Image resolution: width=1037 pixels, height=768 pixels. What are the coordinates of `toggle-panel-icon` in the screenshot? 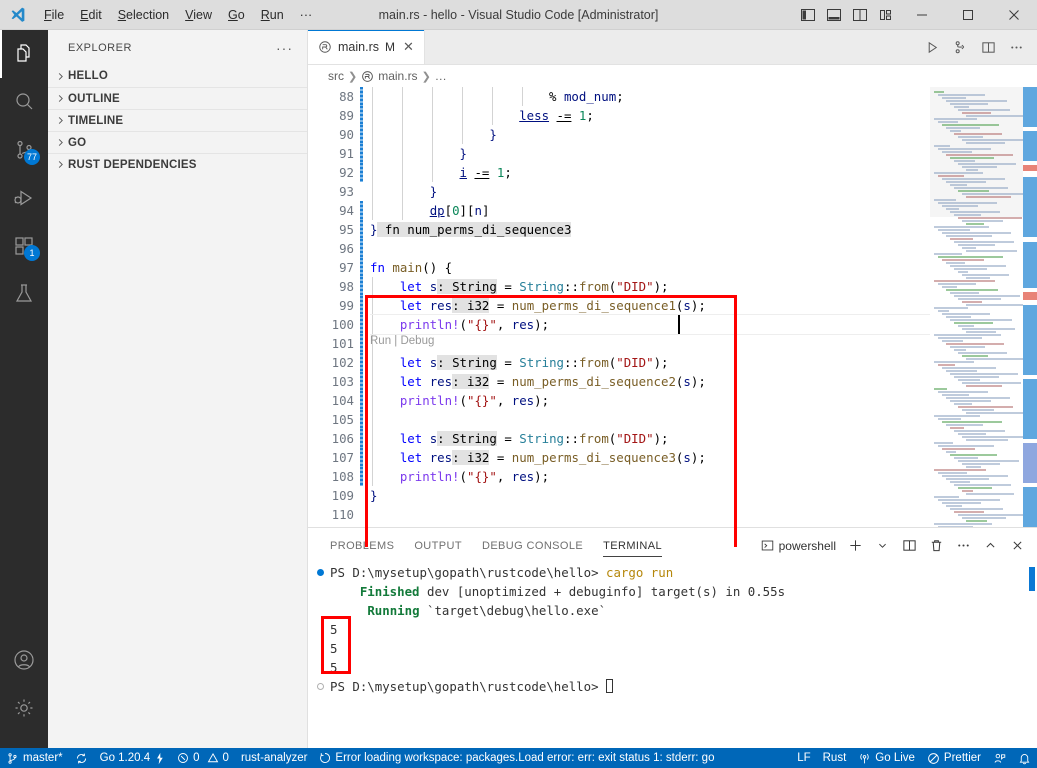 It's located at (834, 15).